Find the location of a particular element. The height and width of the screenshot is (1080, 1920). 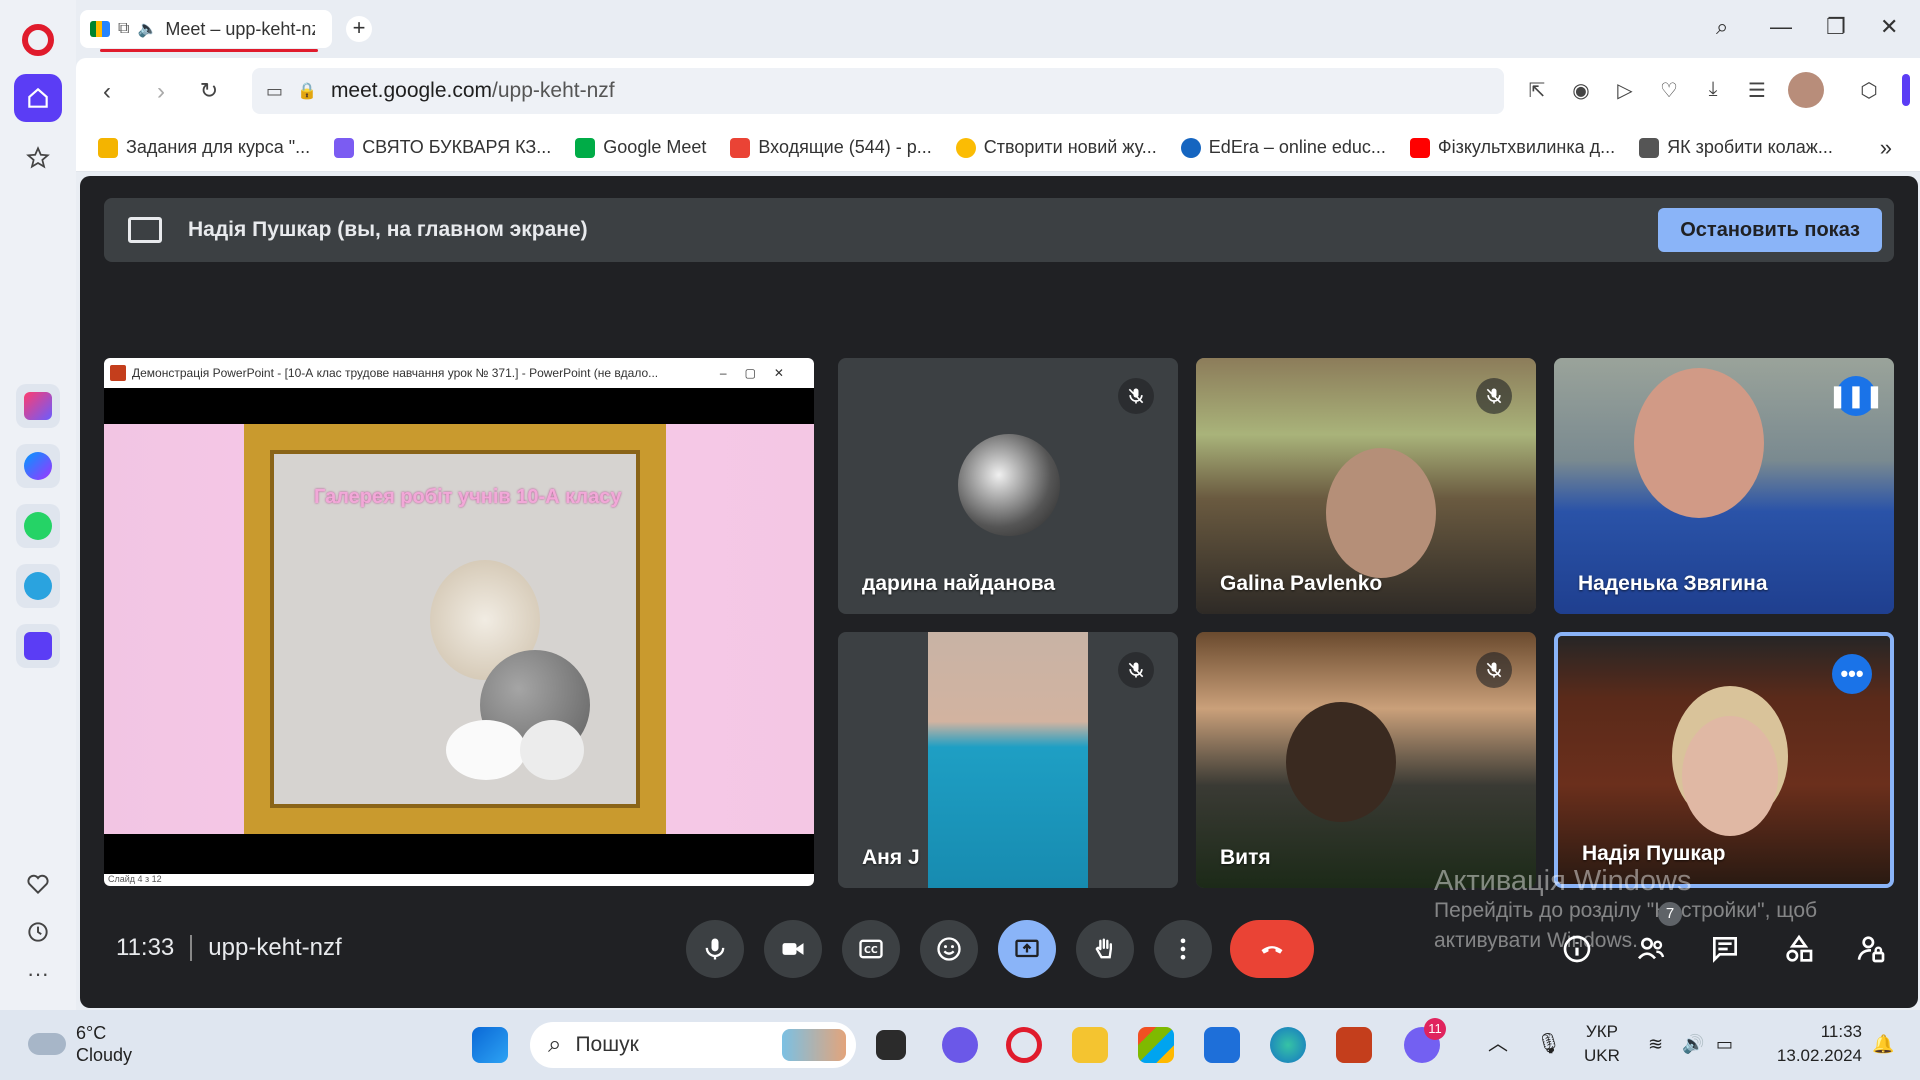

tab-meet: ⧉ 🔈 Meet – upp-keht-nzf is located at coordinates (206, 31).